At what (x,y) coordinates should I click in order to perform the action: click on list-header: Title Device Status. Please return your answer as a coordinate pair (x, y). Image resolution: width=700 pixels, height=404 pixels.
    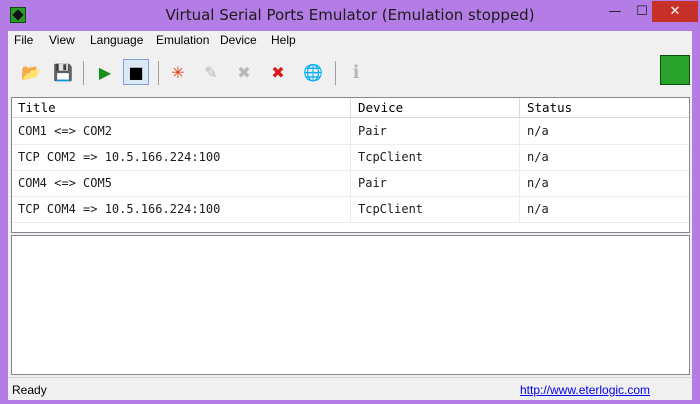
    Looking at the image, I should click on (350, 108).